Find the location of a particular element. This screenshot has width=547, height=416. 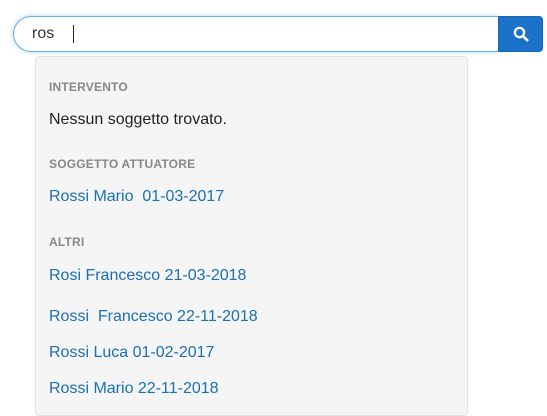

result-item: Rossi Mario 22-11-2018 is located at coordinates (134, 389).